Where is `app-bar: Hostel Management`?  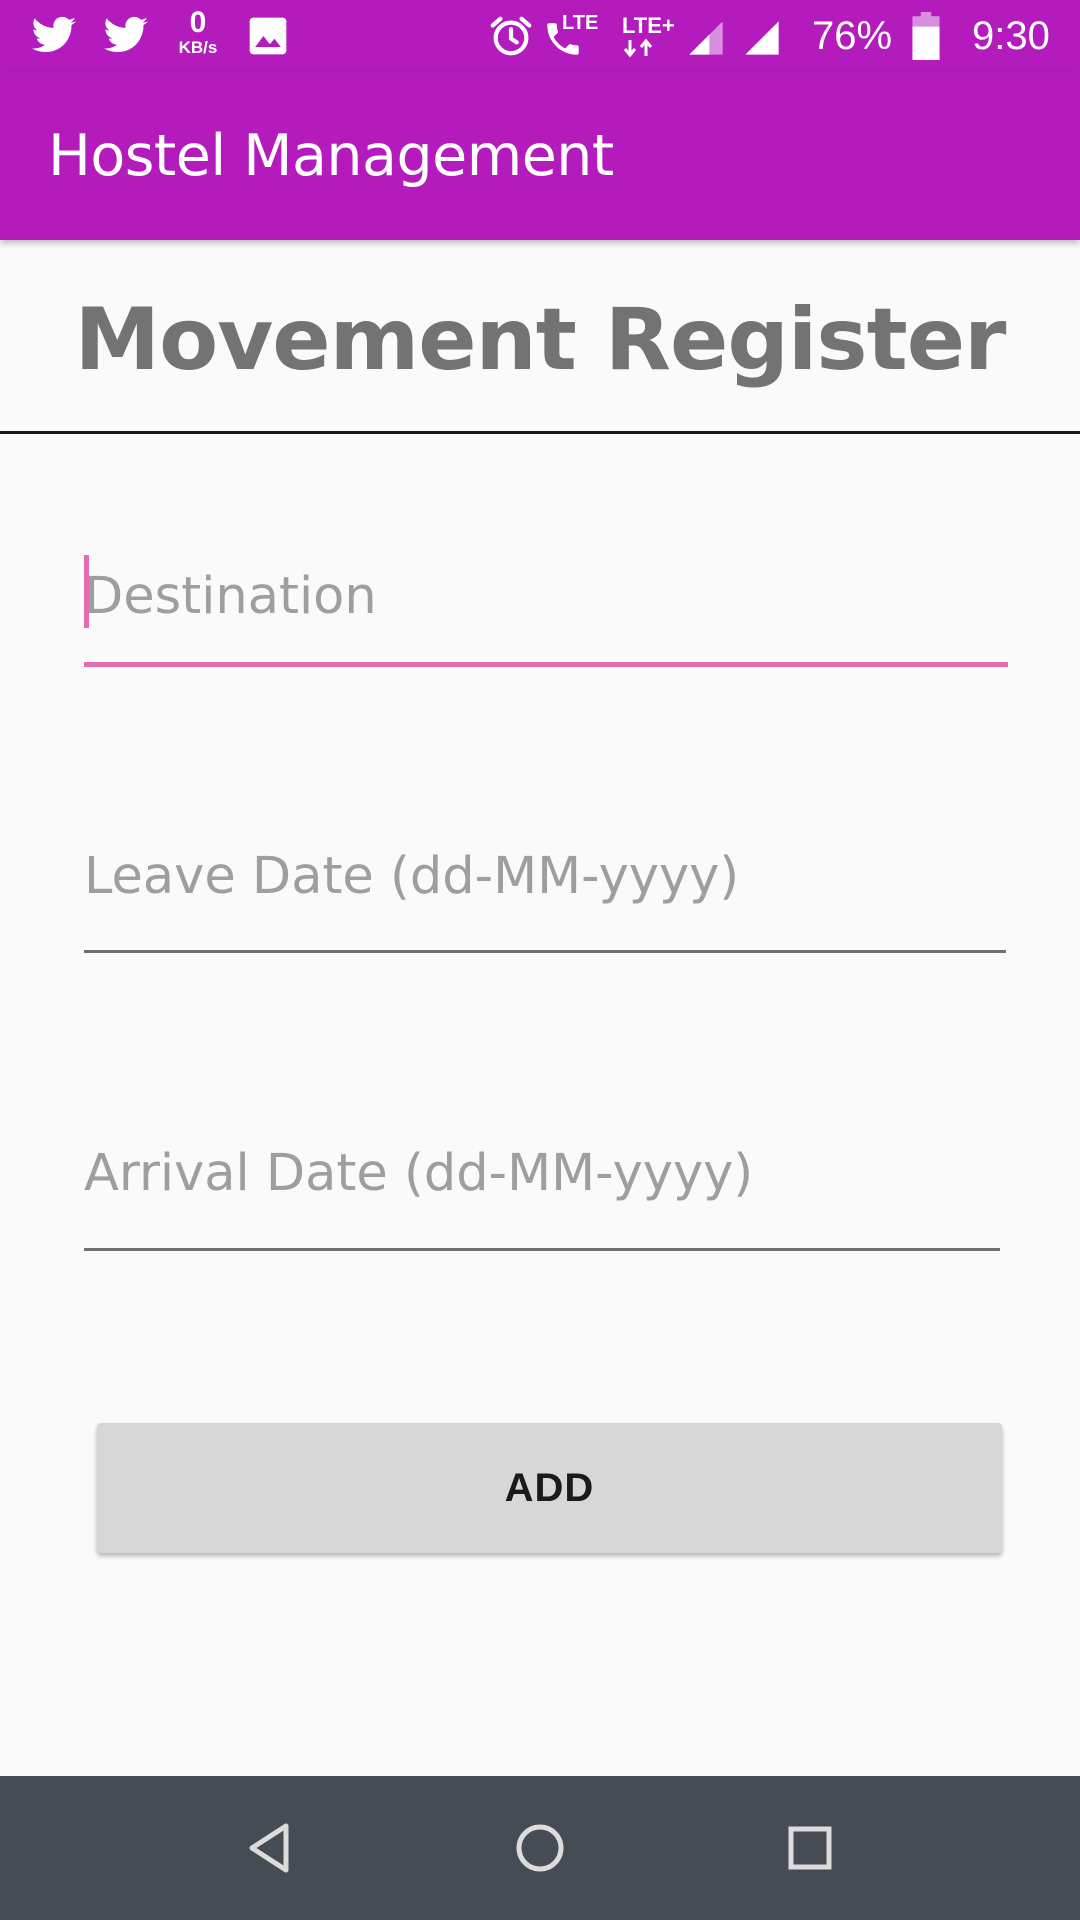
app-bar: Hostel Management is located at coordinates (540, 156).